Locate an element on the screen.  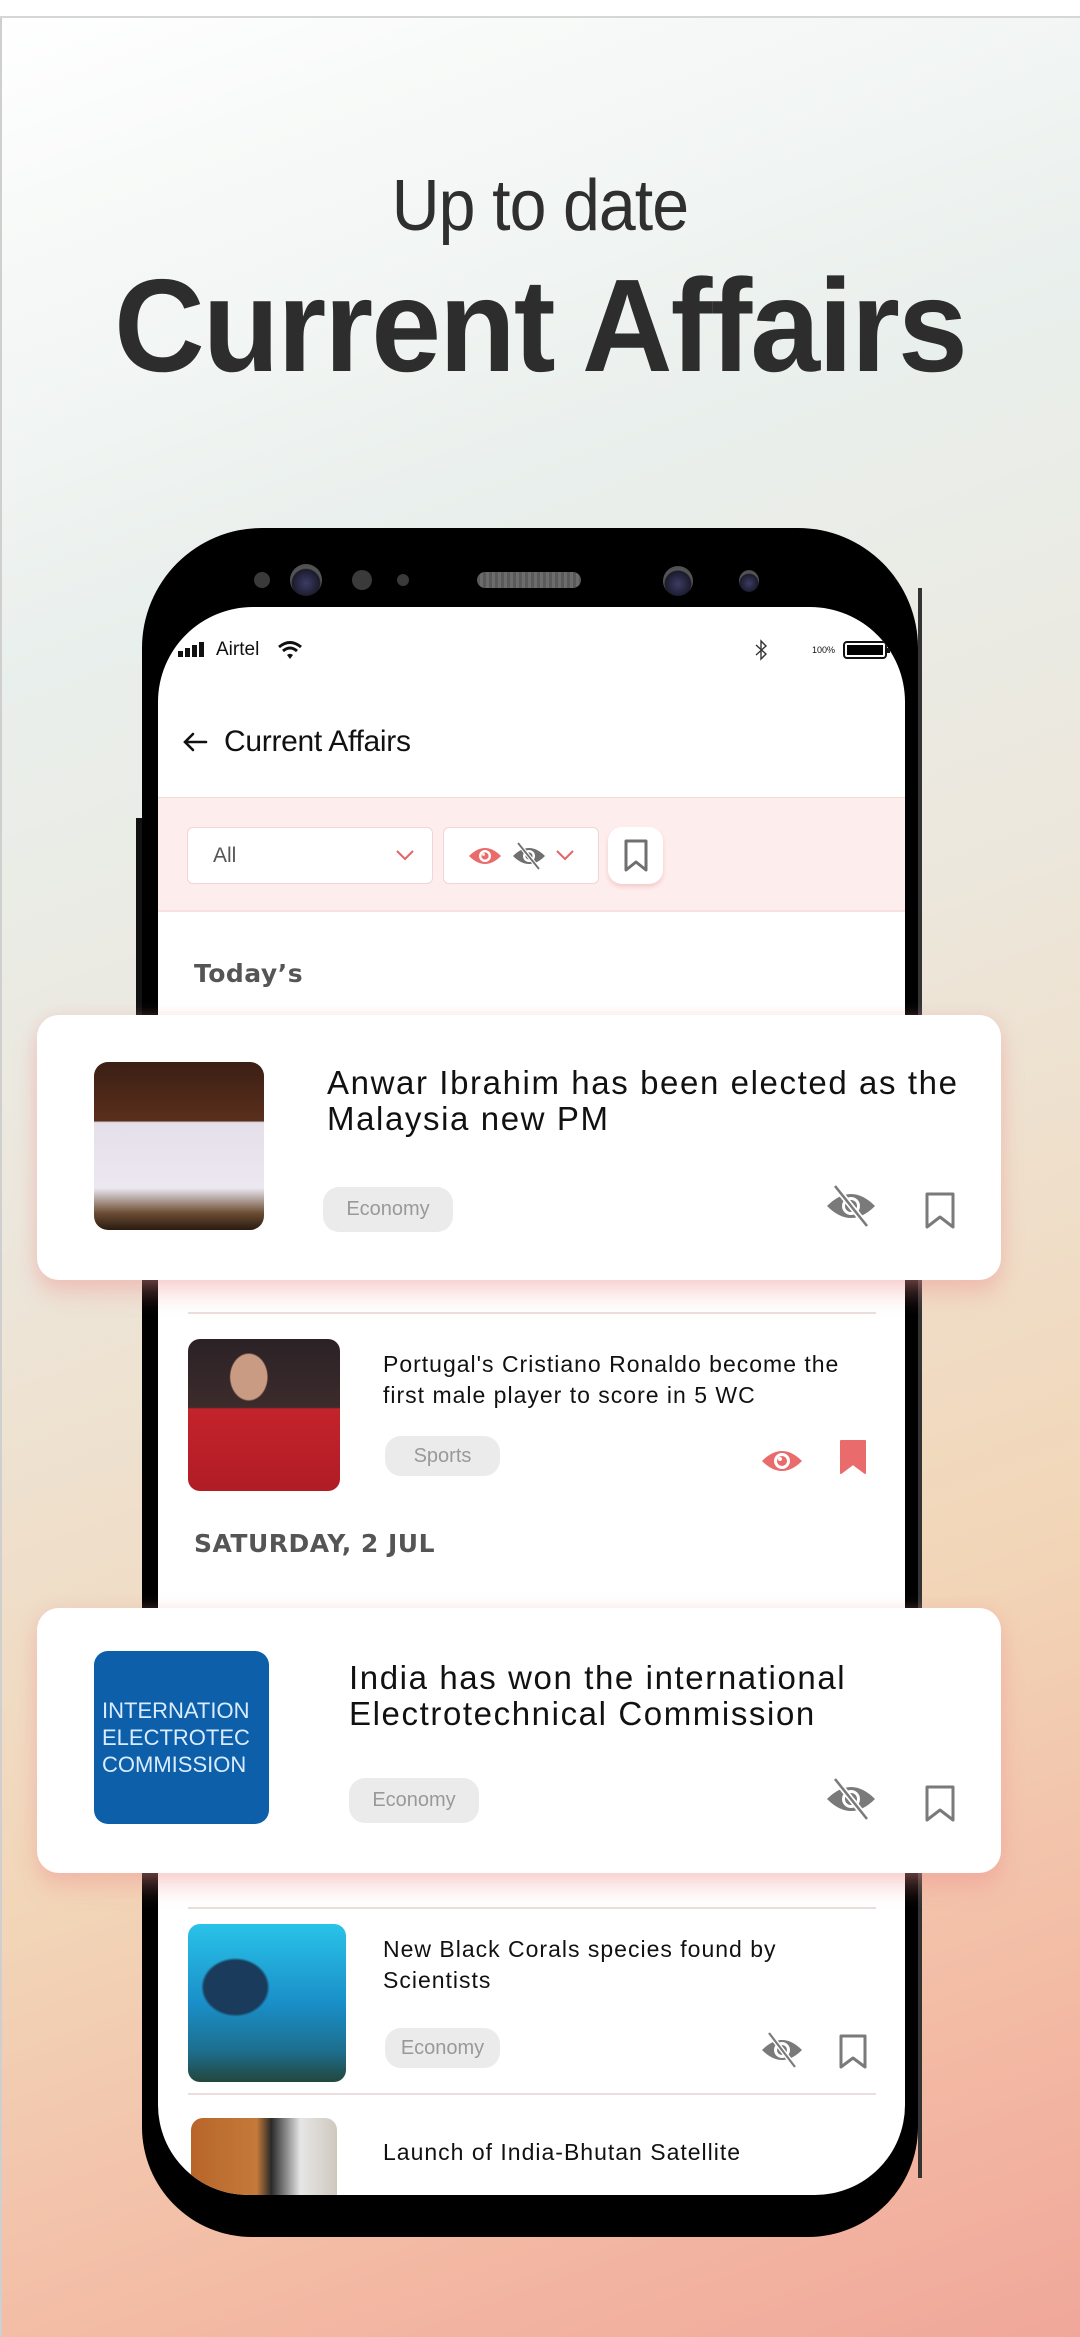
category-select: All is located at coordinates (310, 855).